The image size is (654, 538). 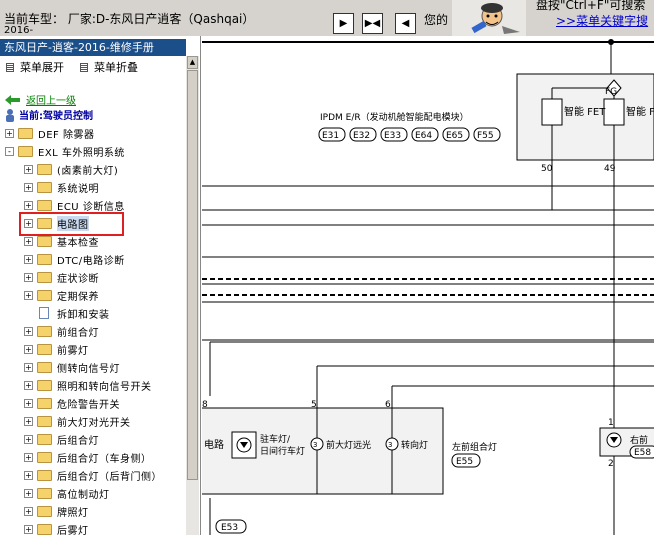 What do you see at coordinates (77, 421) in the screenshot?
I see `tree-item: + 前大灯对光开关` at bounding box center [77, 421].